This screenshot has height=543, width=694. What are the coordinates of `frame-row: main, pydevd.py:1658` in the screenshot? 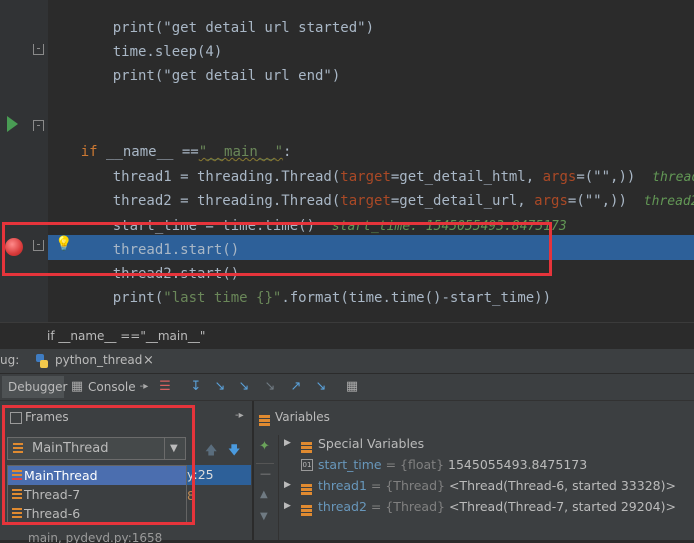 It's located at (126, 536).